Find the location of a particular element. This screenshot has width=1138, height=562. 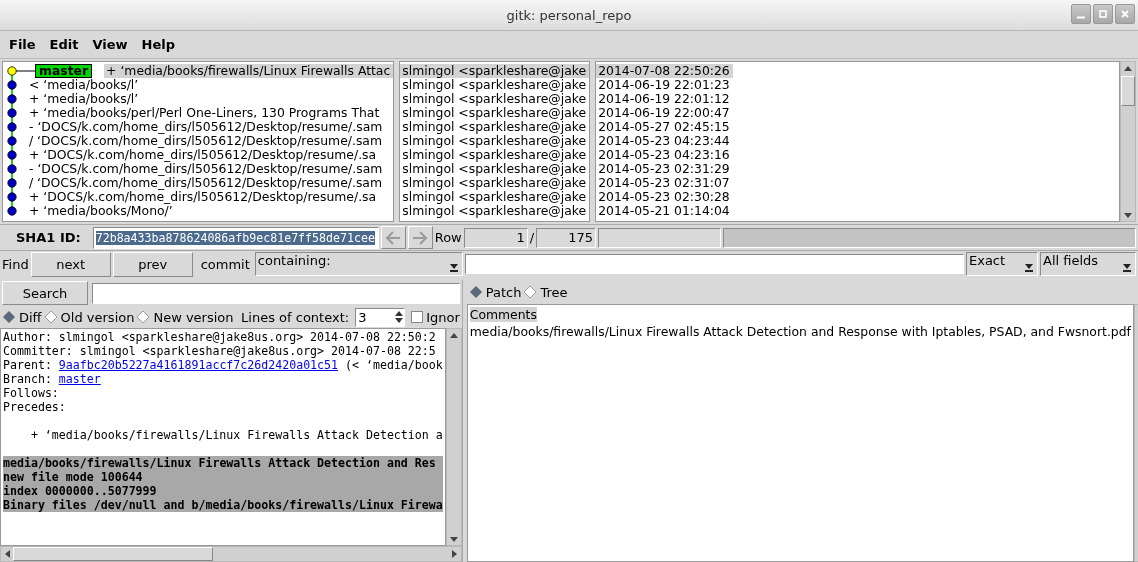

find-label: Find is located at coordinates (15, 264).